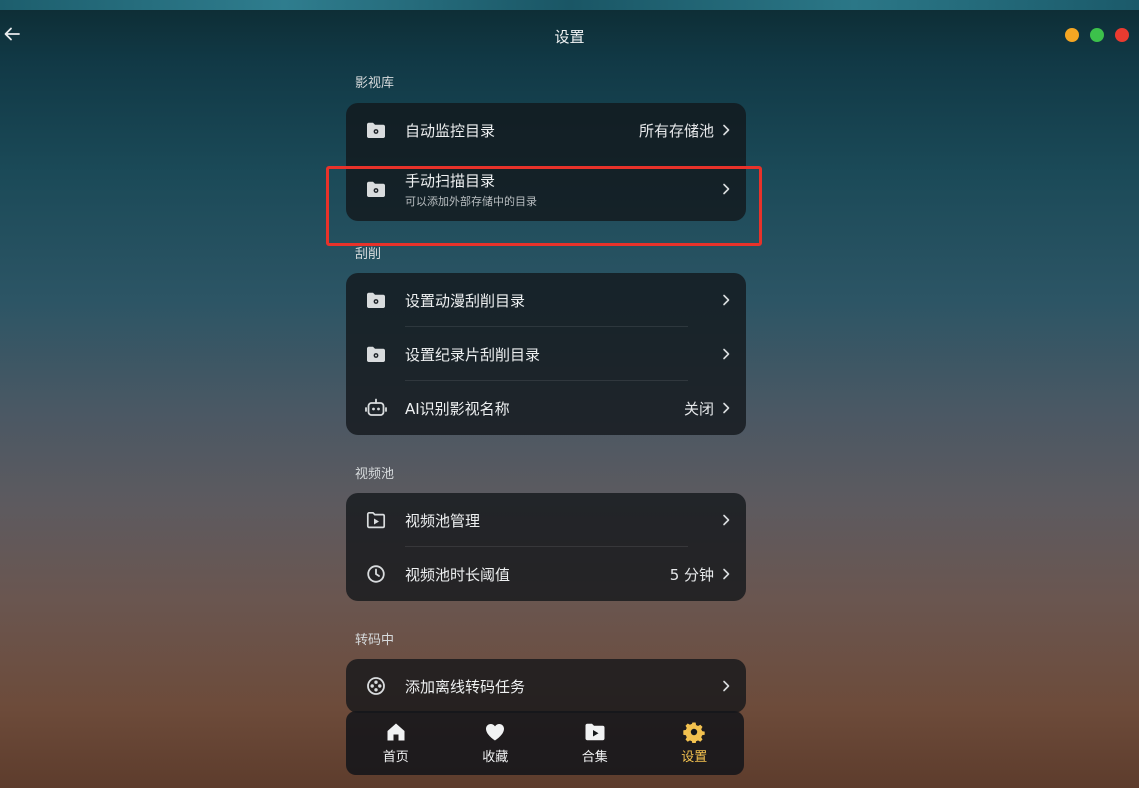  What do you see at coordinates (546, 300) in the screenshot?
I see `anime-scrape-directory-row: 设置动漫刮削目录` at bounding box center [546, 300].